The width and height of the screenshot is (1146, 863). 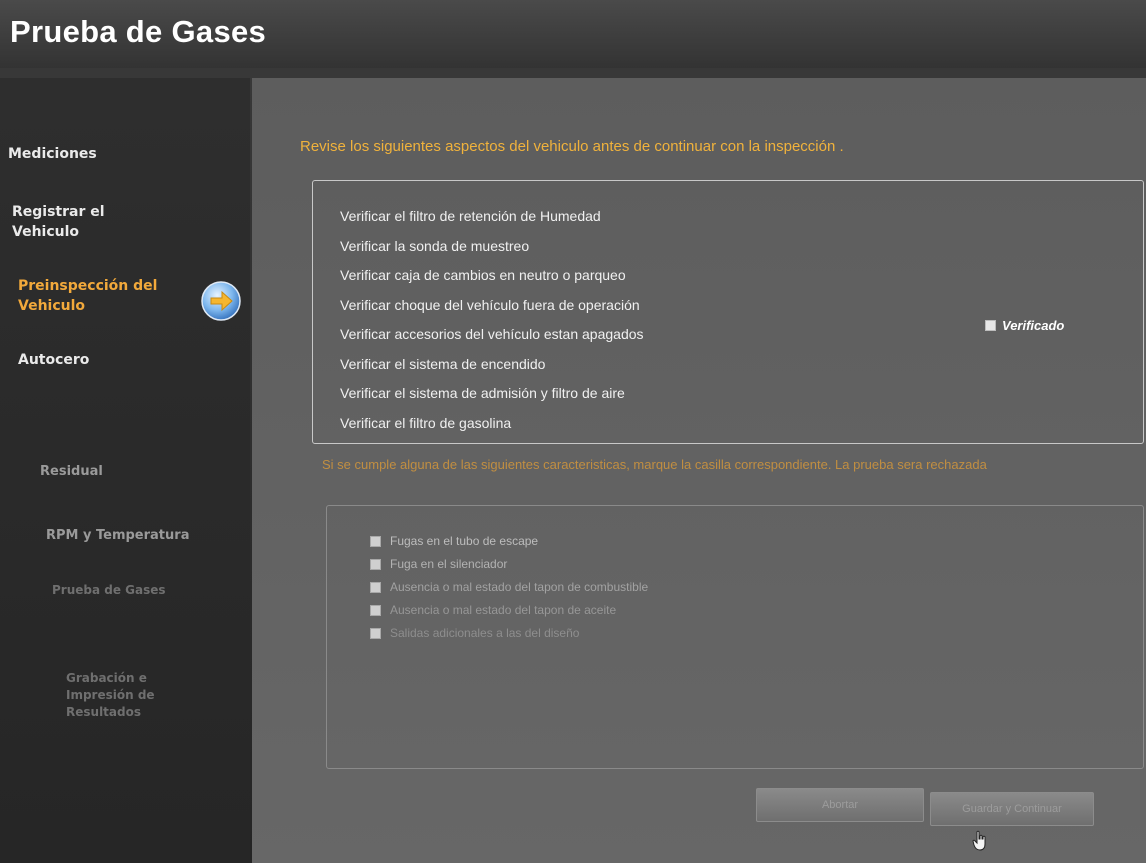 I want to click on sidebar-item-autocero: Autocero, so click(x=53, y=360).